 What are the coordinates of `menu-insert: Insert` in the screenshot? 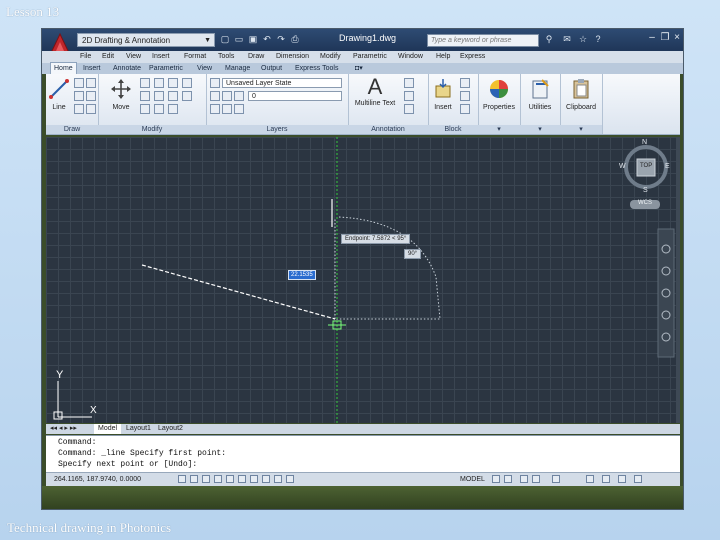 It's located at (161, 57).